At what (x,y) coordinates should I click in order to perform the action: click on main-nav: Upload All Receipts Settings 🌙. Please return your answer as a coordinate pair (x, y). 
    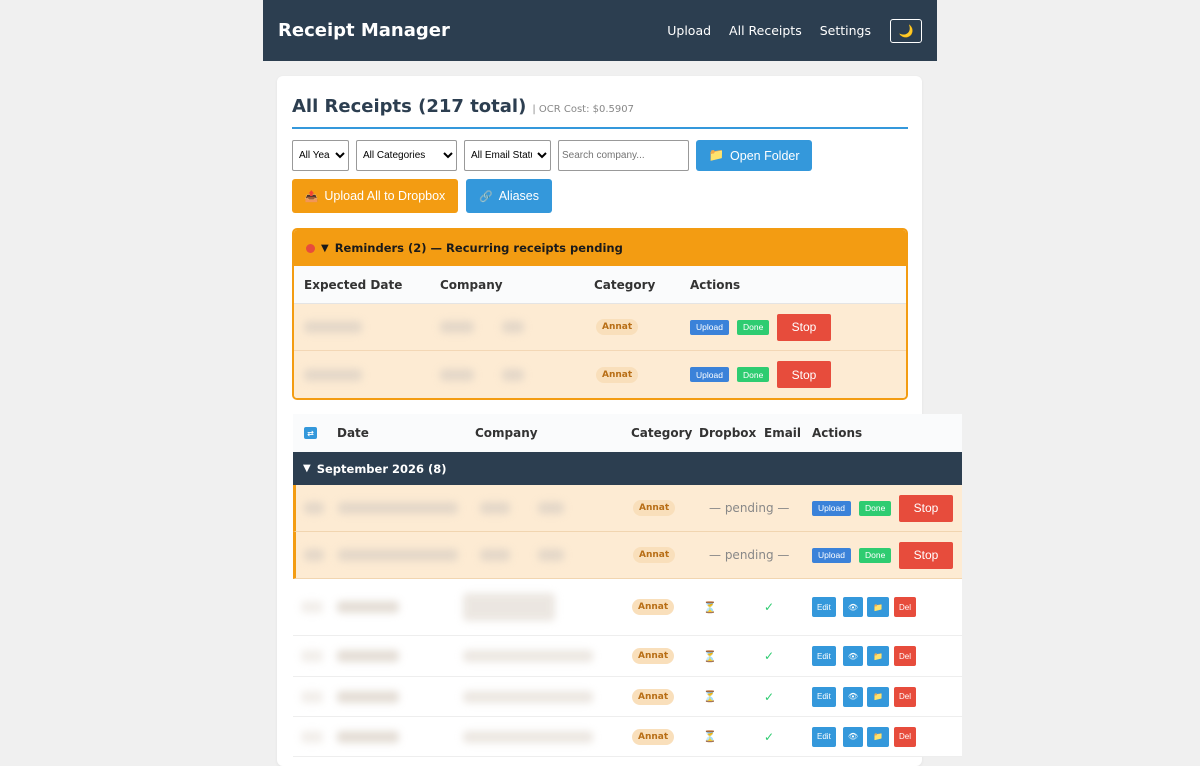
    Looking at the image, I should click on (794, 30).